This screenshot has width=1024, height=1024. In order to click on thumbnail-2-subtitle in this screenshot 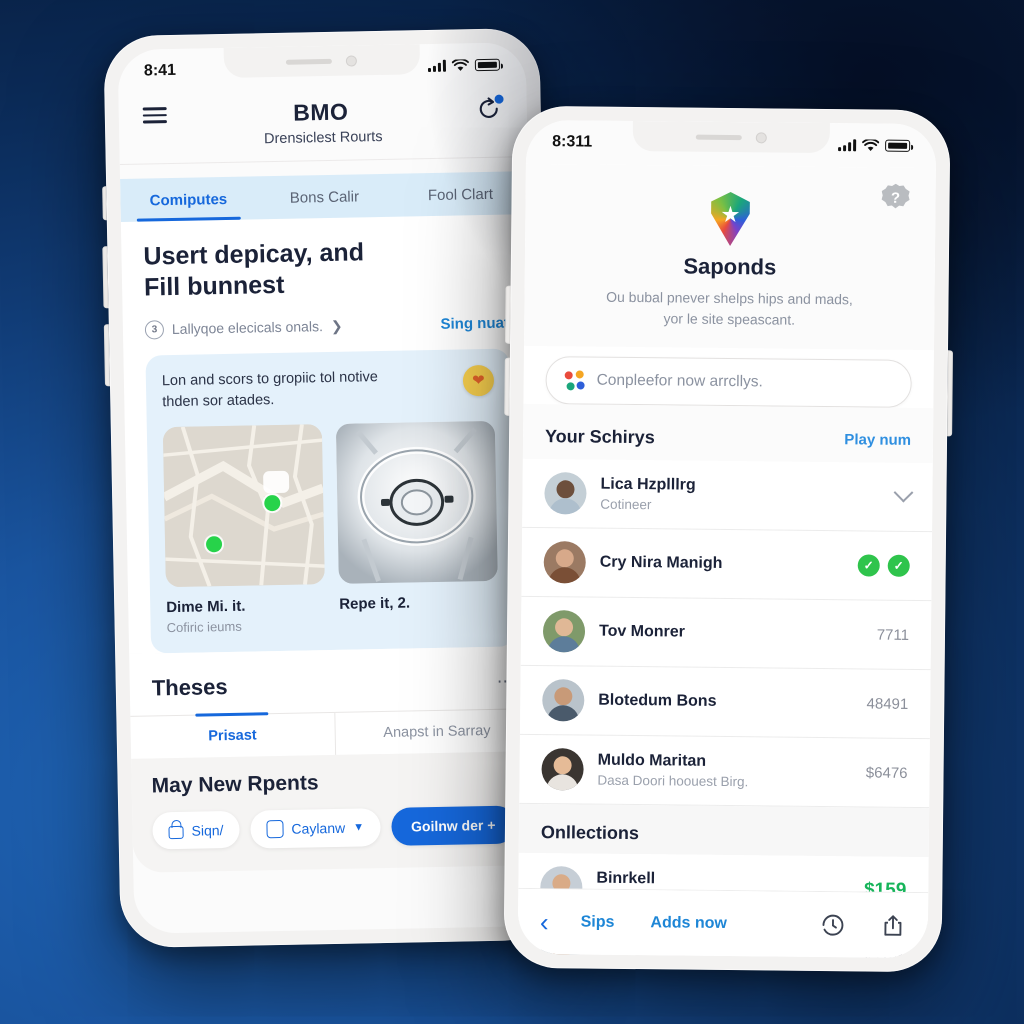, I will do `click(418, 614)`.